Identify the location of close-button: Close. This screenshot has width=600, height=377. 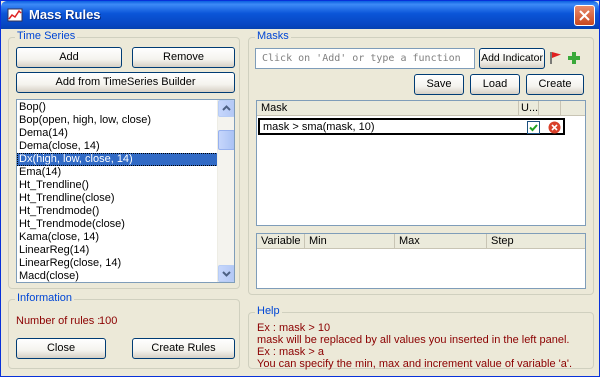
(61, 348).